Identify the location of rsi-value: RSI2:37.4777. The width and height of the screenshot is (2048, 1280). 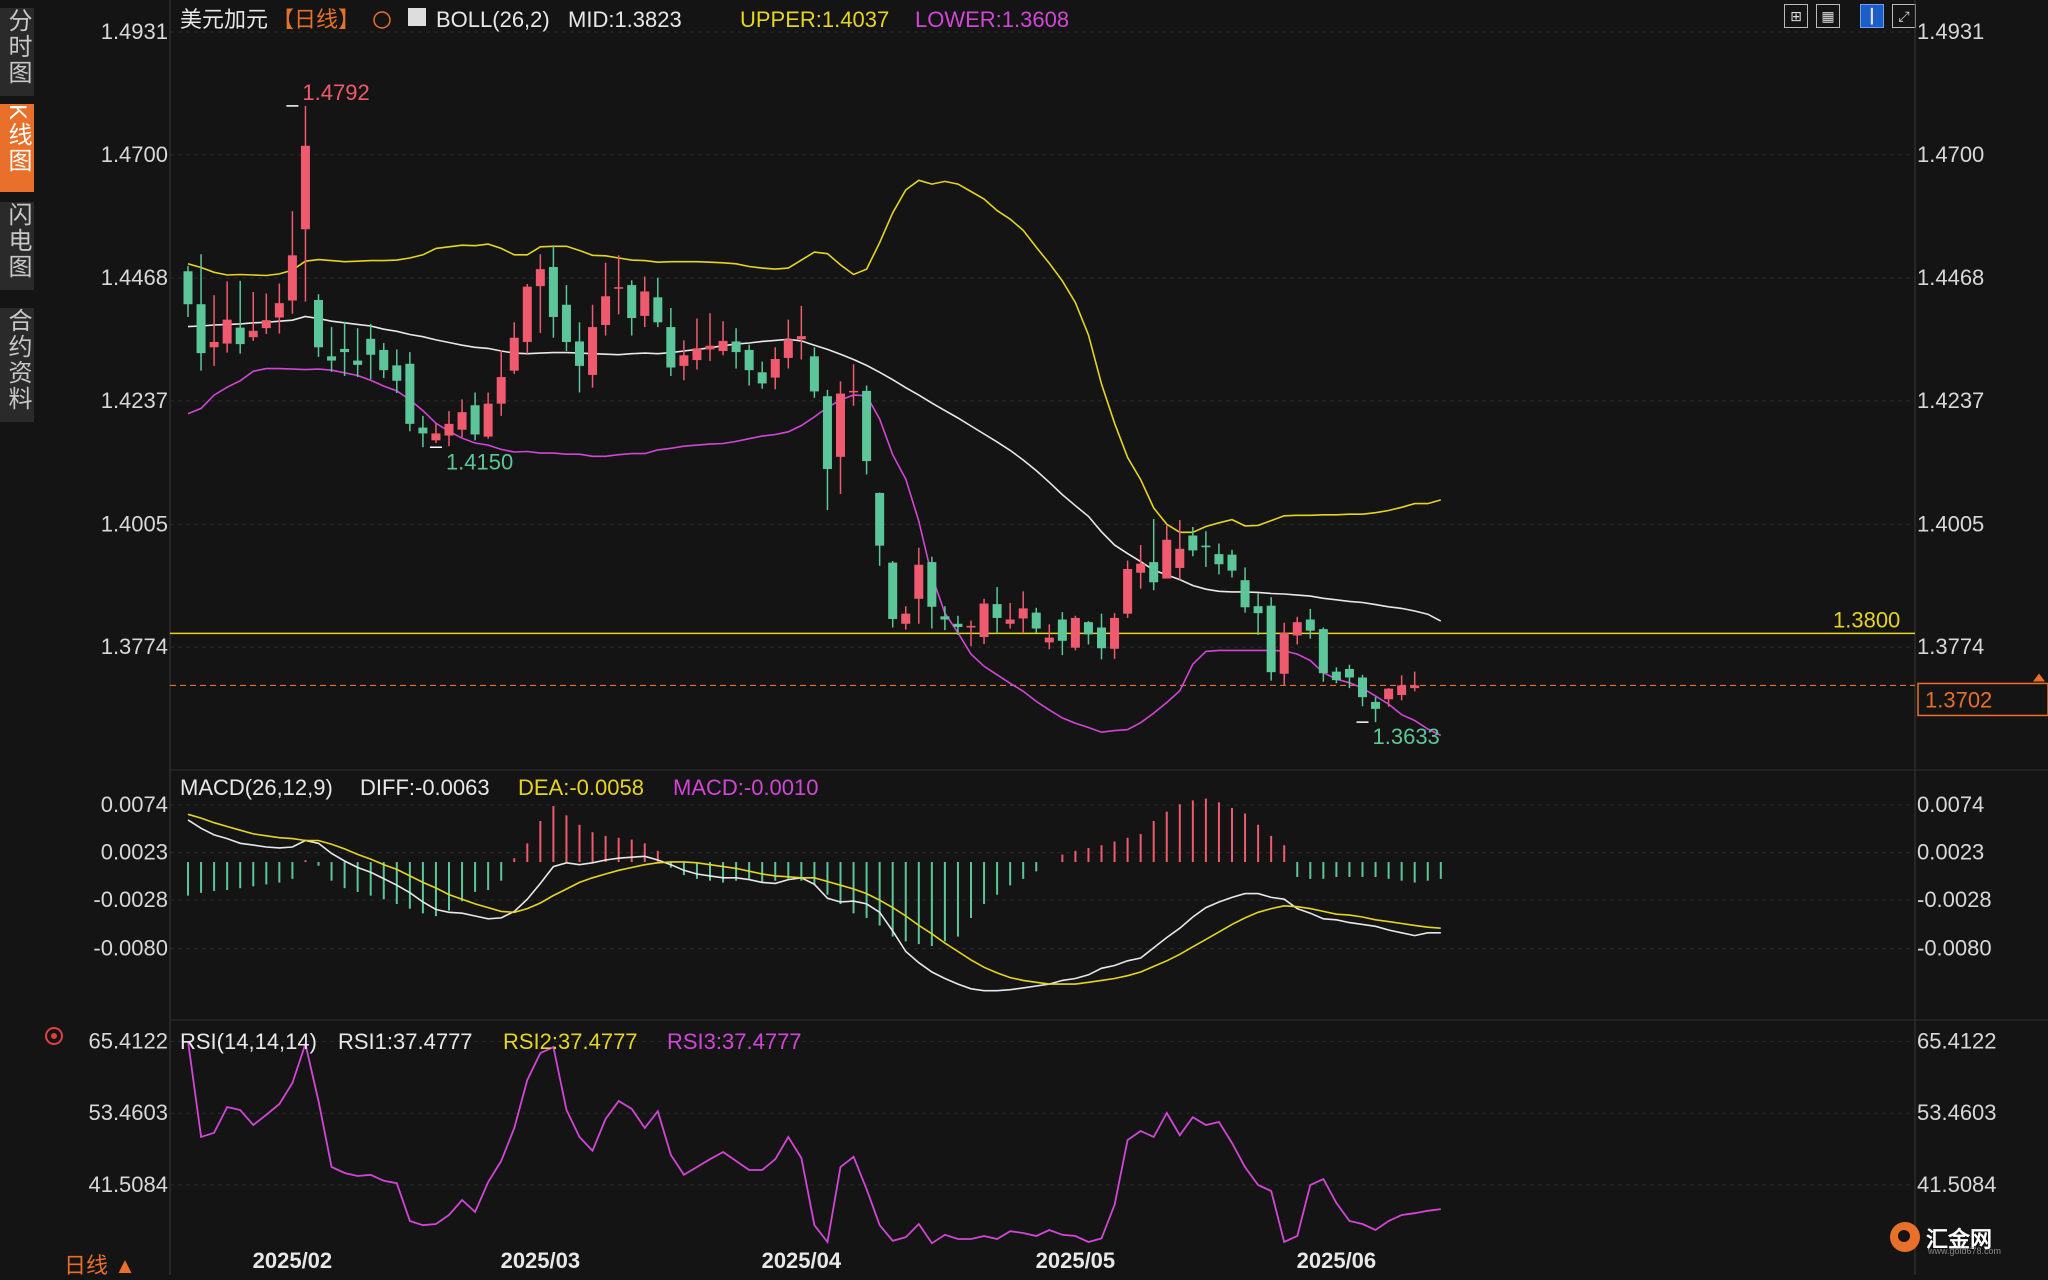
(570, 1041).